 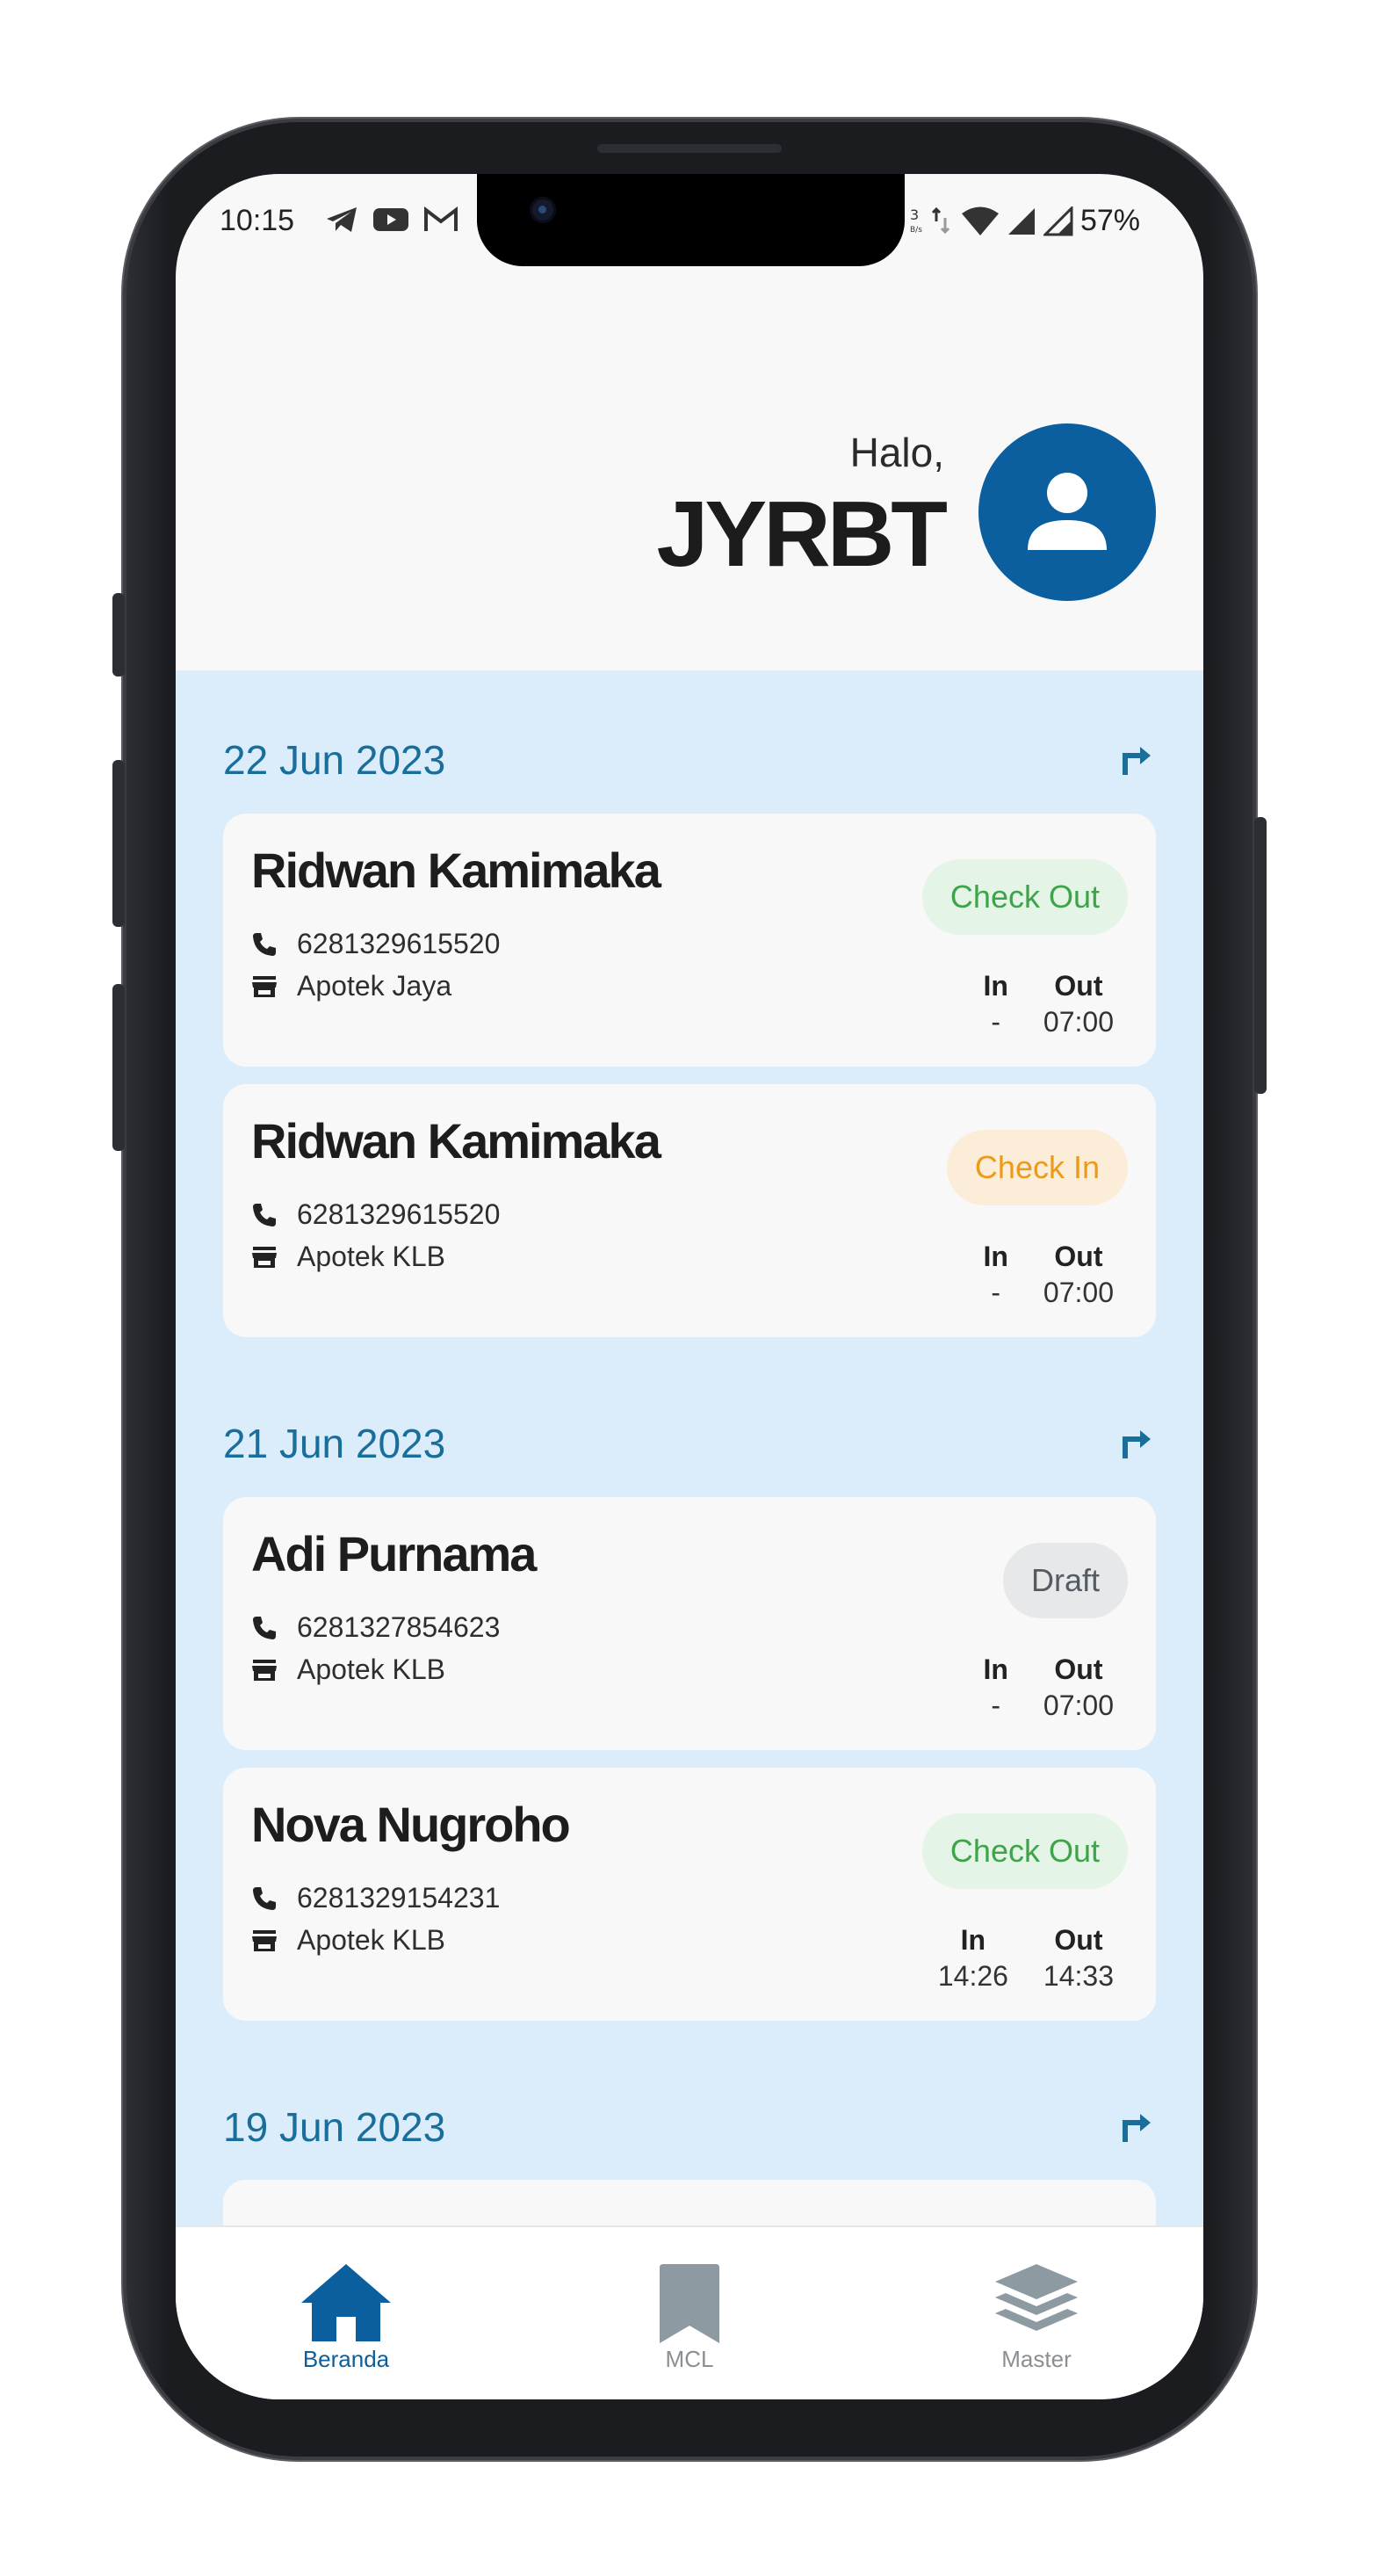 I want to click on wifi-icon, so click(x=980, y=220).